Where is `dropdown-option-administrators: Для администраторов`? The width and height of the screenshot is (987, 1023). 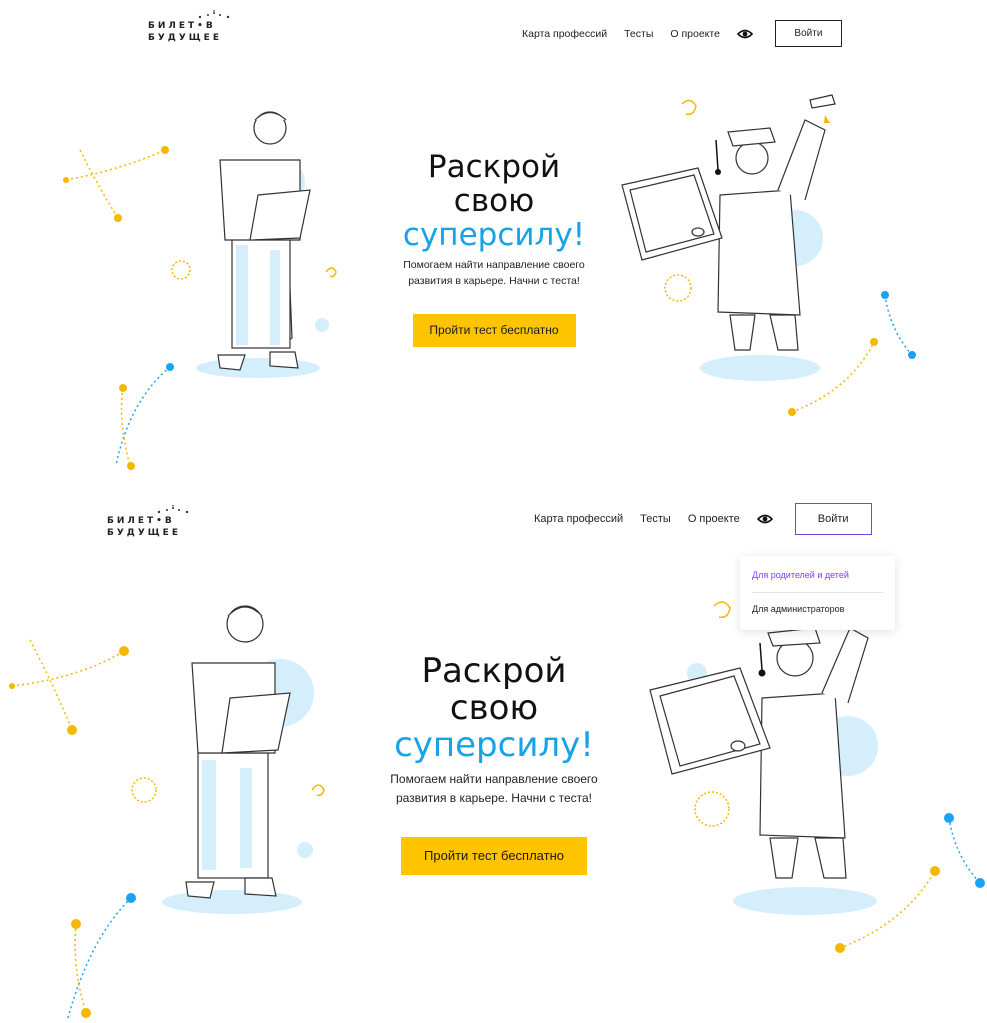
dropdown-option-administrators: Для администраторов is located at coordinates (798, 609).